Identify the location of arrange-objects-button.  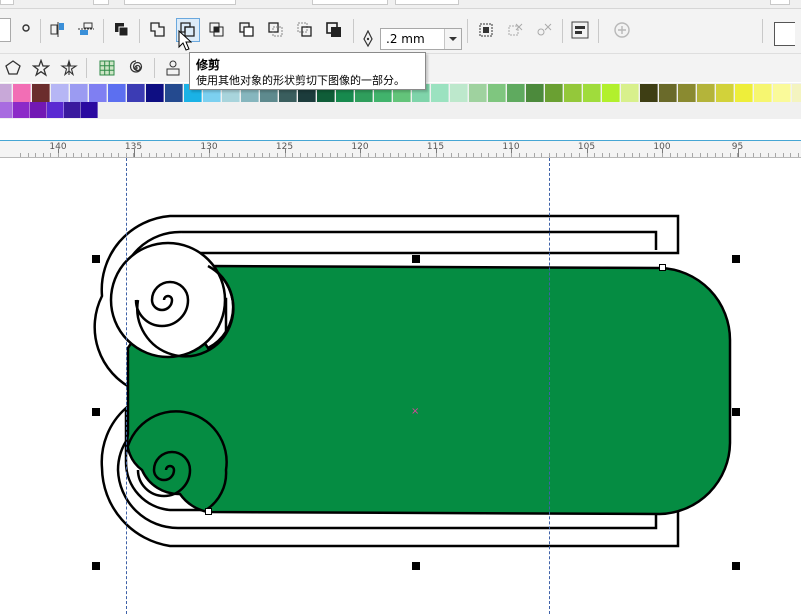
(86, 30).